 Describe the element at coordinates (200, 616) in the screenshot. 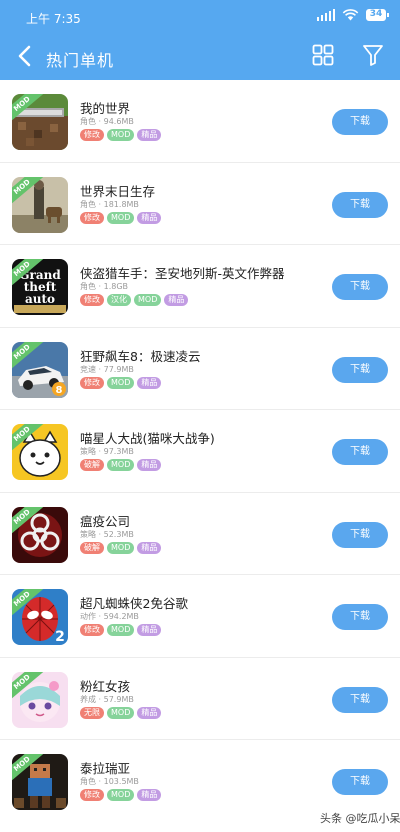

I see `list-item: 2 MOD 超凡蜘蛛侠2免谷歌 动作 · 594.2MB 修改 MOD 精品 下载` at that location.